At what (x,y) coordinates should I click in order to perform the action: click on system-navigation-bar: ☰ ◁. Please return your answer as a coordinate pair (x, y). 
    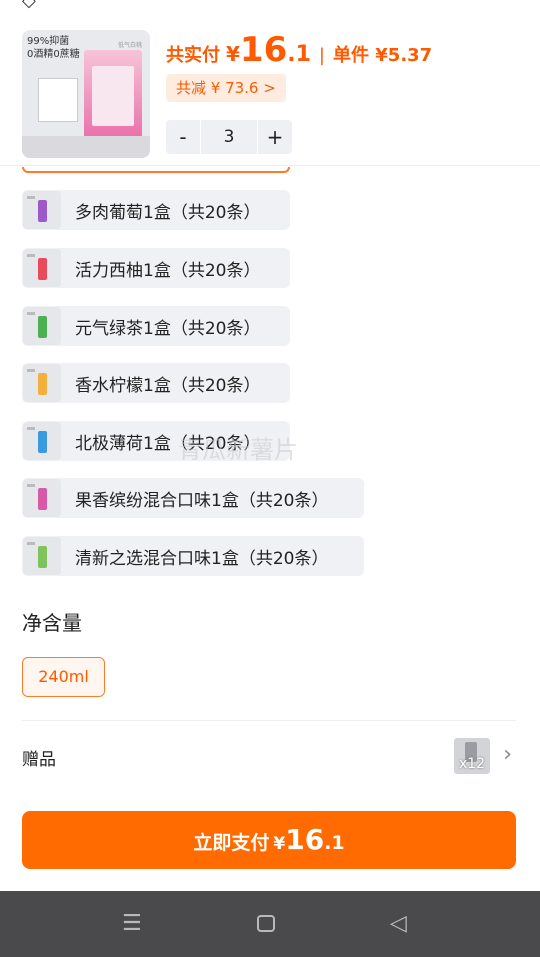
    Looking at the image, I should click on (270, 924).